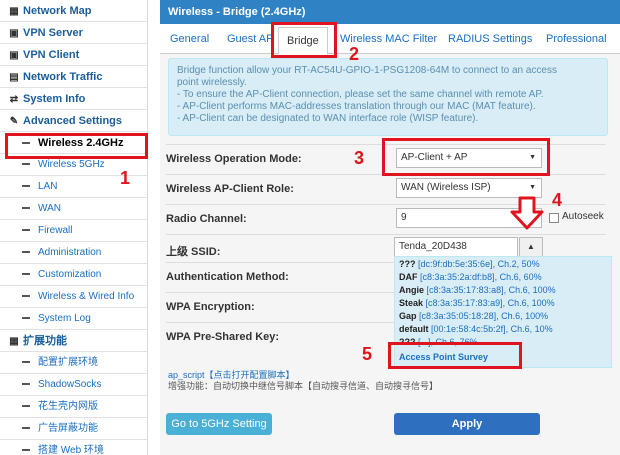 Image resolution: width=620 pixels, height=455 pixels. I want to click on sidebar-item-wan: WAN, so click(73, 209).